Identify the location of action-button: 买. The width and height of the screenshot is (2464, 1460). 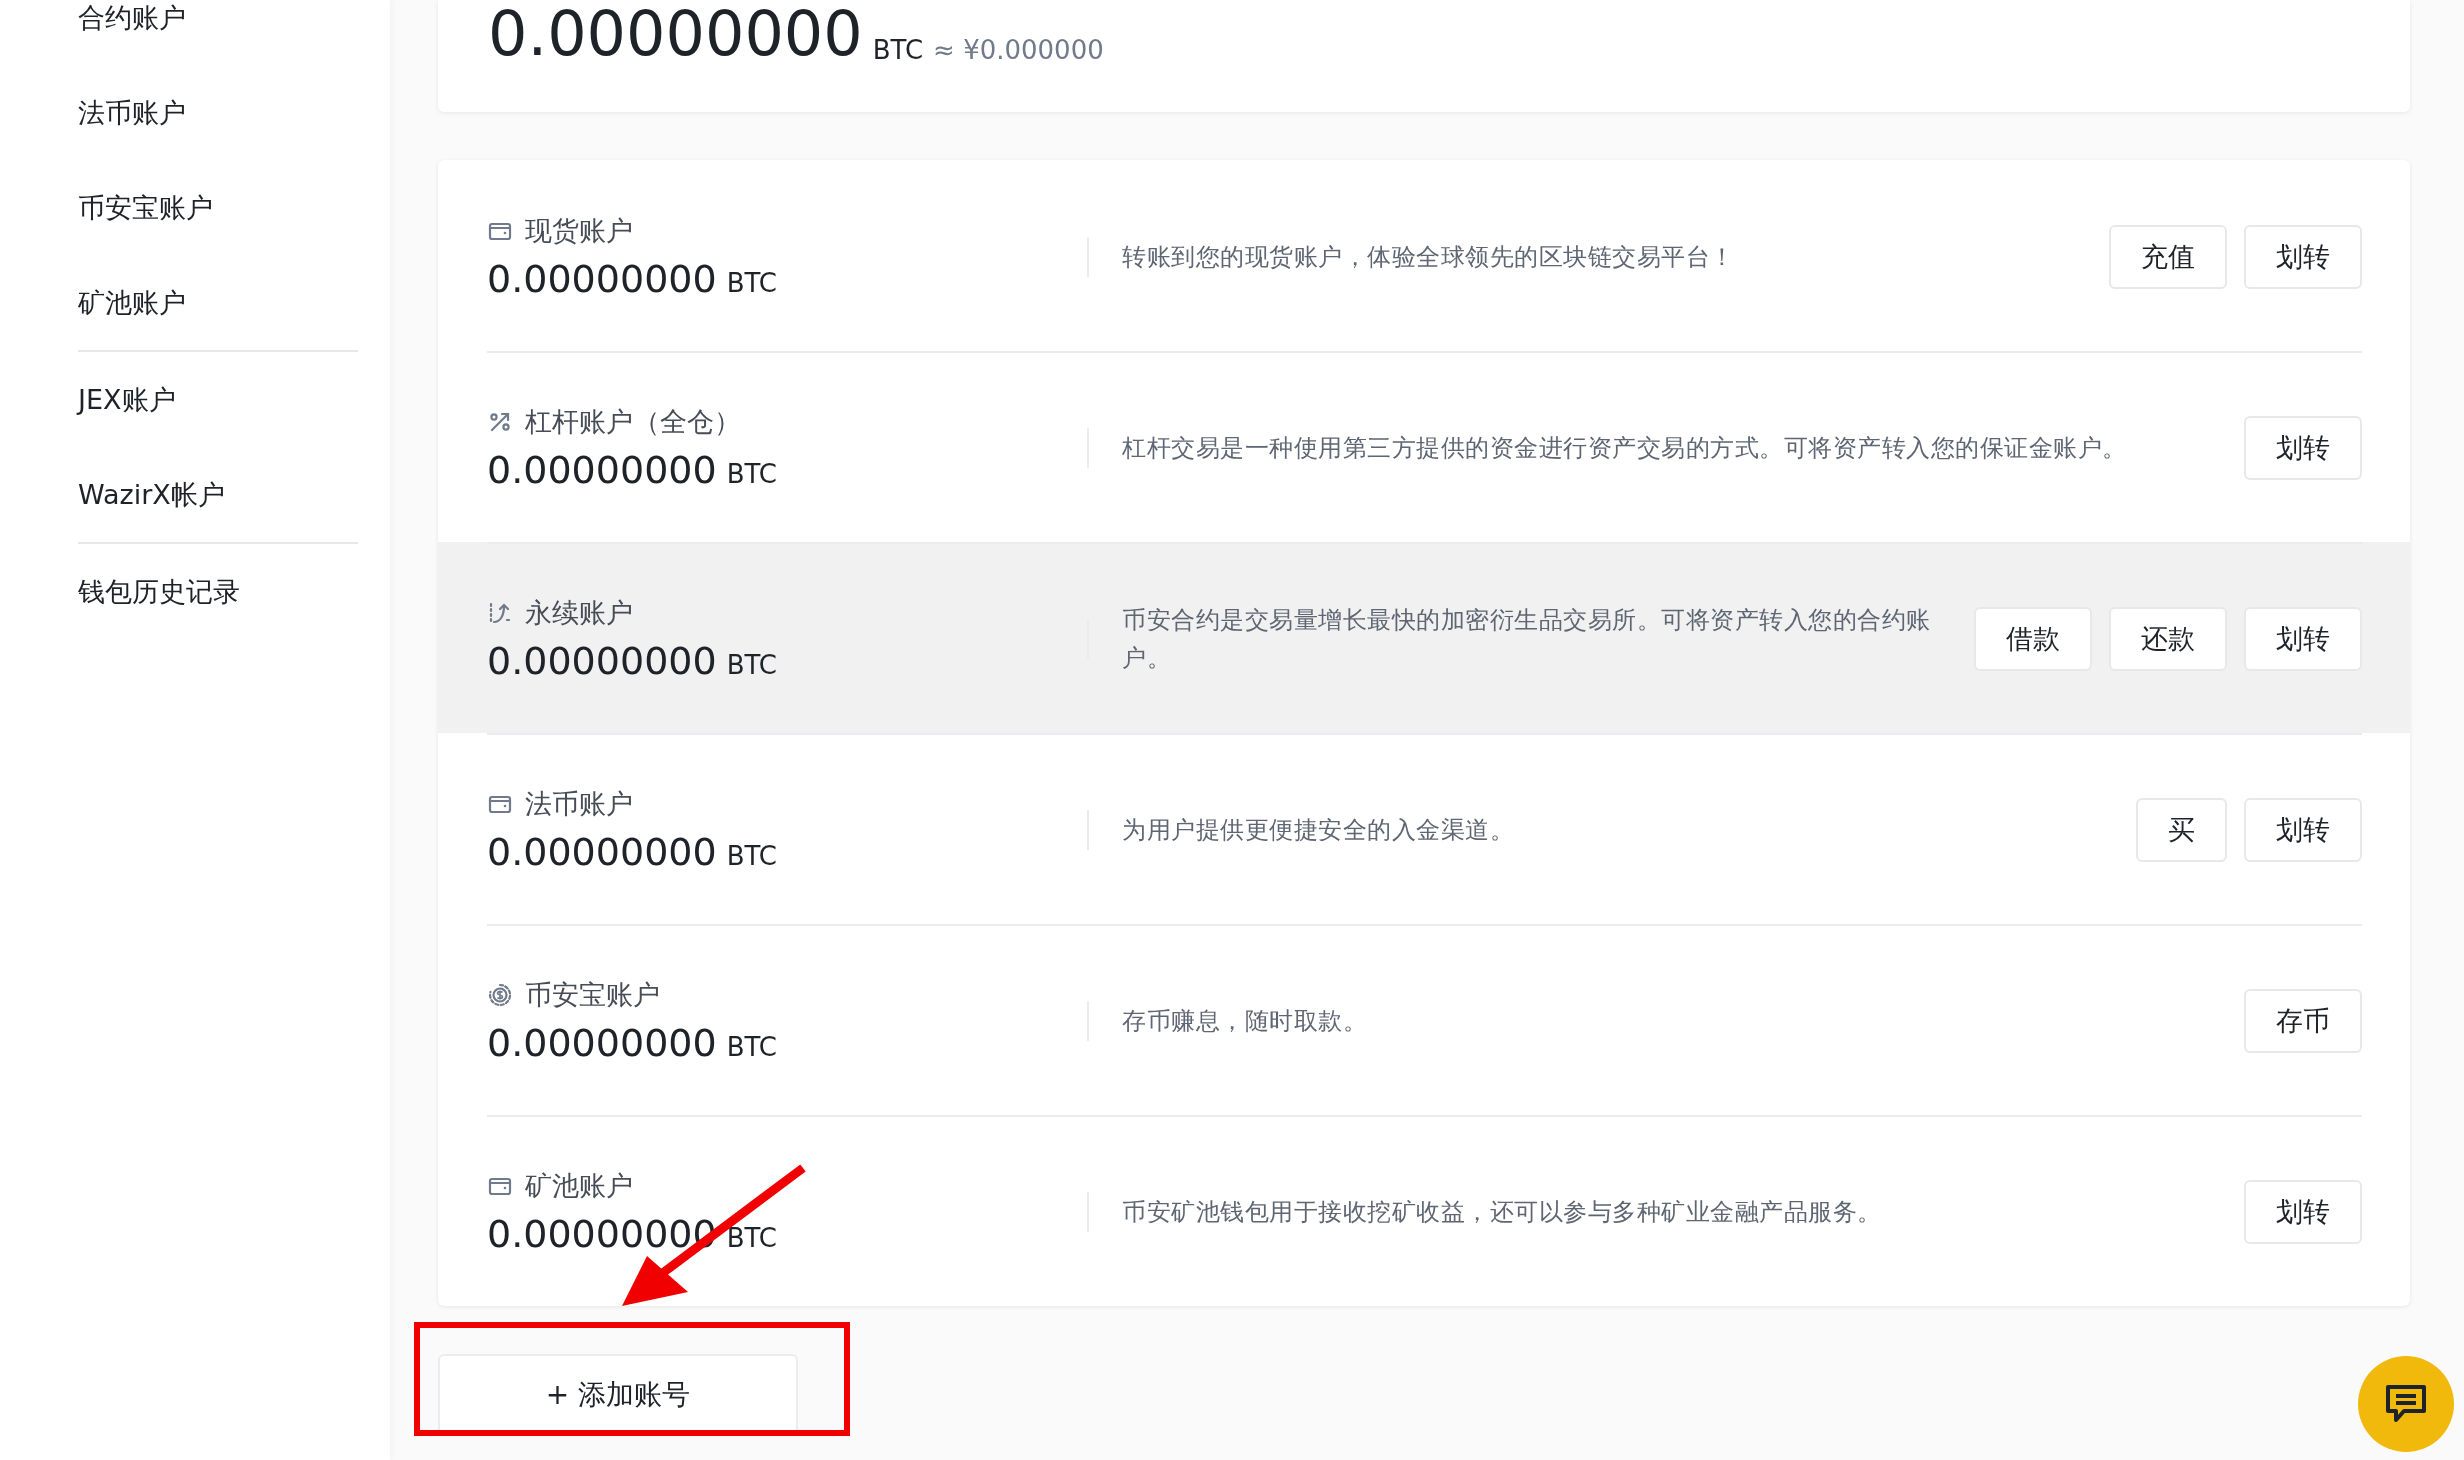
(2181, 829).